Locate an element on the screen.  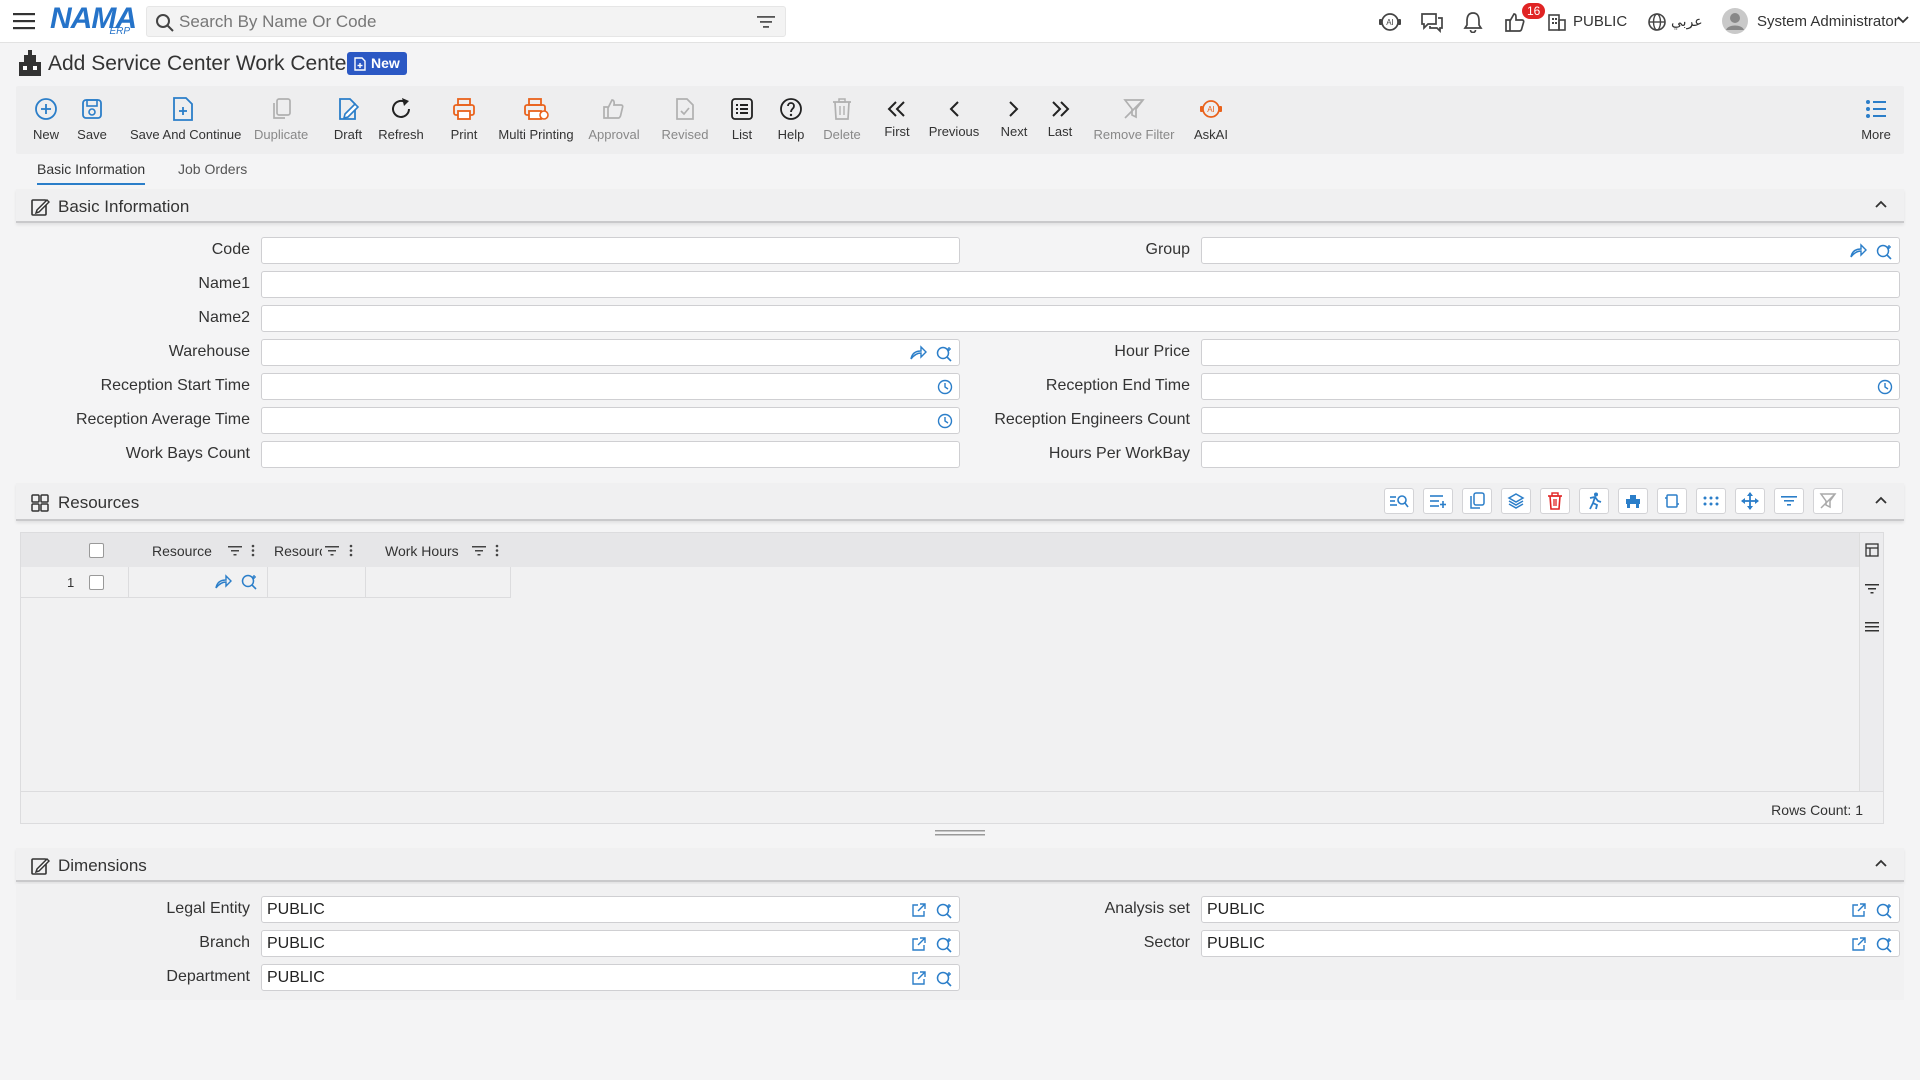
draft-button: Draft is located at coordinates (348, 123).